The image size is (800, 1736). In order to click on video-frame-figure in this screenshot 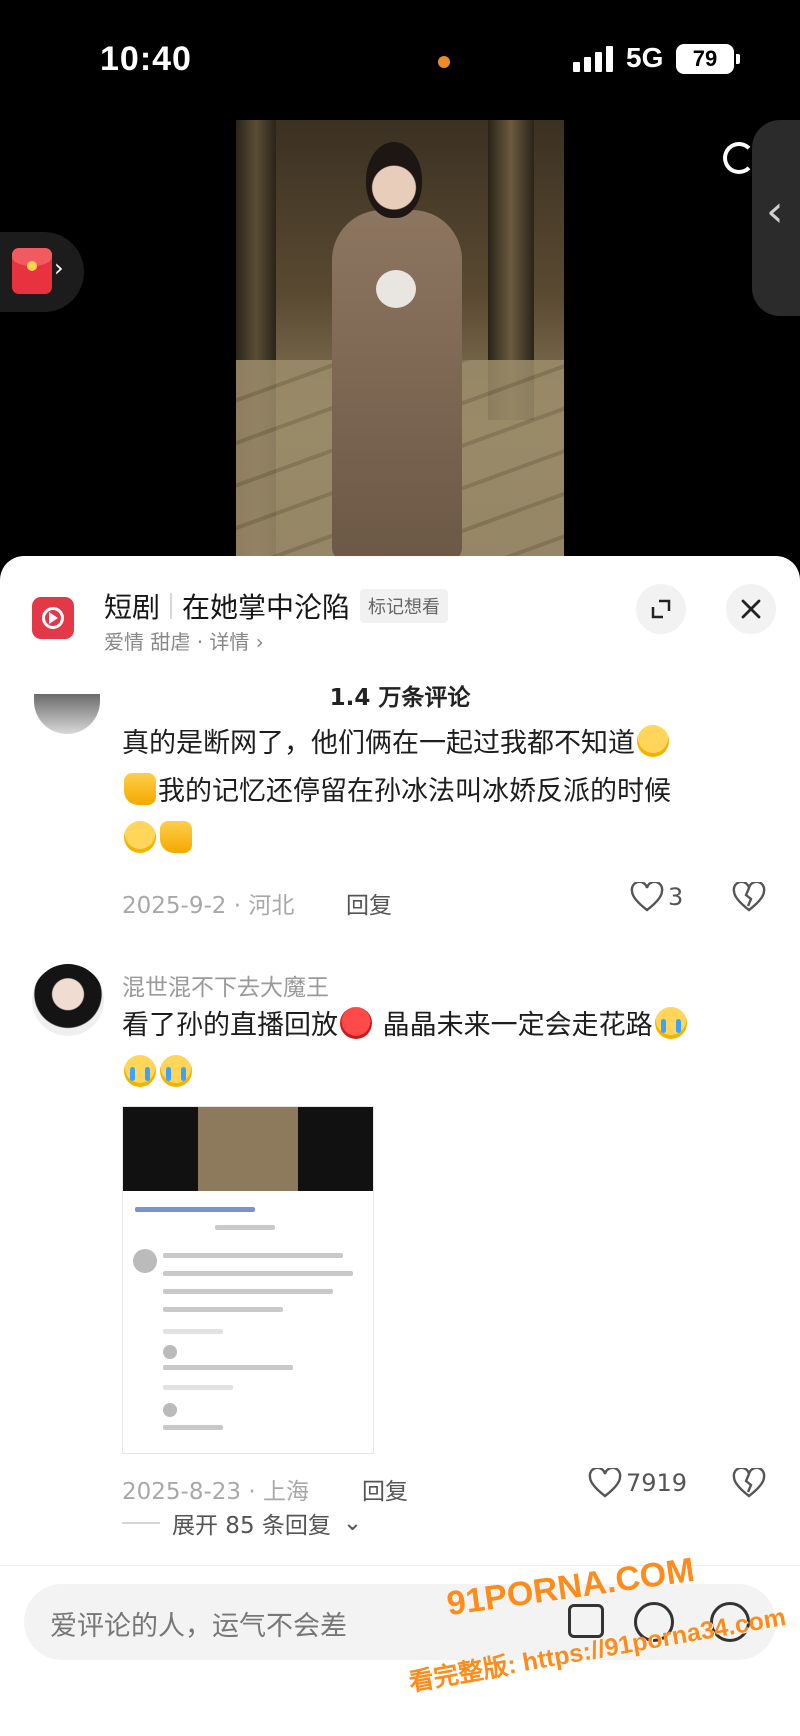, I will do `click(397, 385)`.